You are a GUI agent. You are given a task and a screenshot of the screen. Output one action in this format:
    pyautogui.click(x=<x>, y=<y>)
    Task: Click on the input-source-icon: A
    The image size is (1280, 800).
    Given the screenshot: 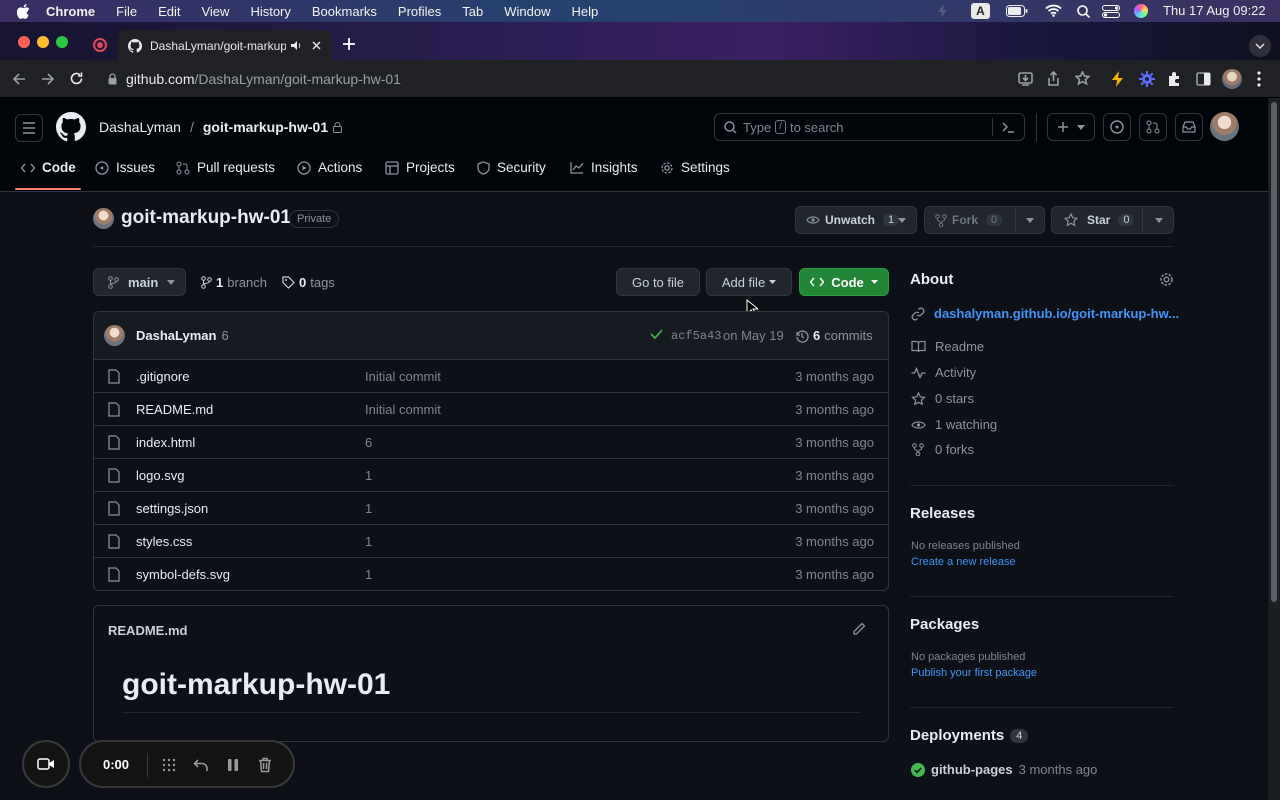 What is the action you would take?
    pyautogui.click(x=980, y=11)
    